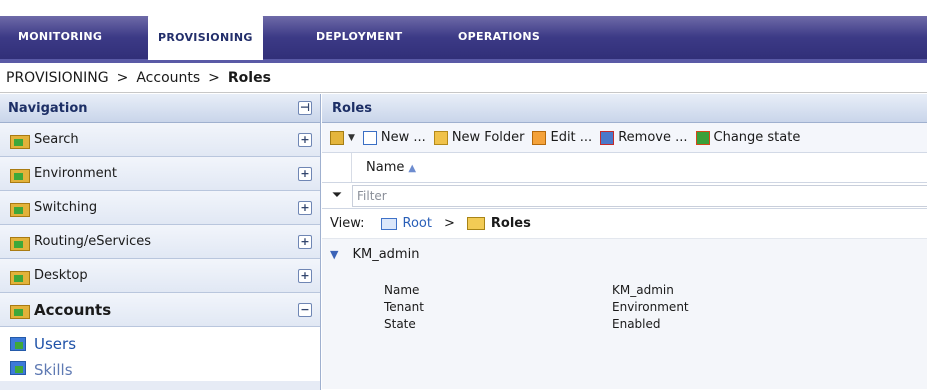 The height and width of the screenshot is (390, 927). I want to click on nav-item-search: Search +, so click(160, 140).